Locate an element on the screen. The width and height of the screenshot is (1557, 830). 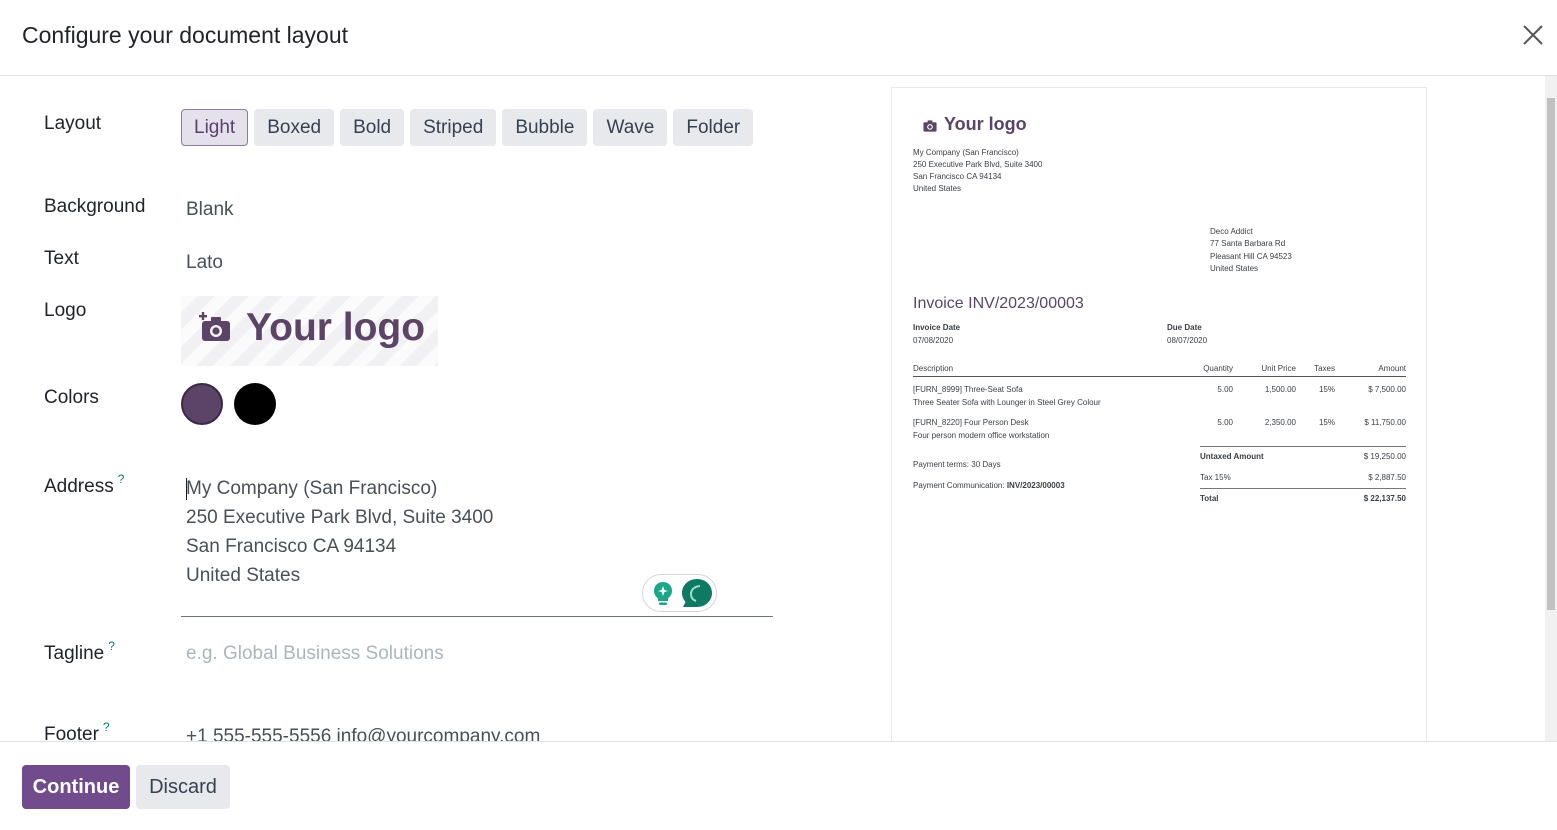
preview-total-value: $ 22,137.50 is located at coordinates (1384, 498).